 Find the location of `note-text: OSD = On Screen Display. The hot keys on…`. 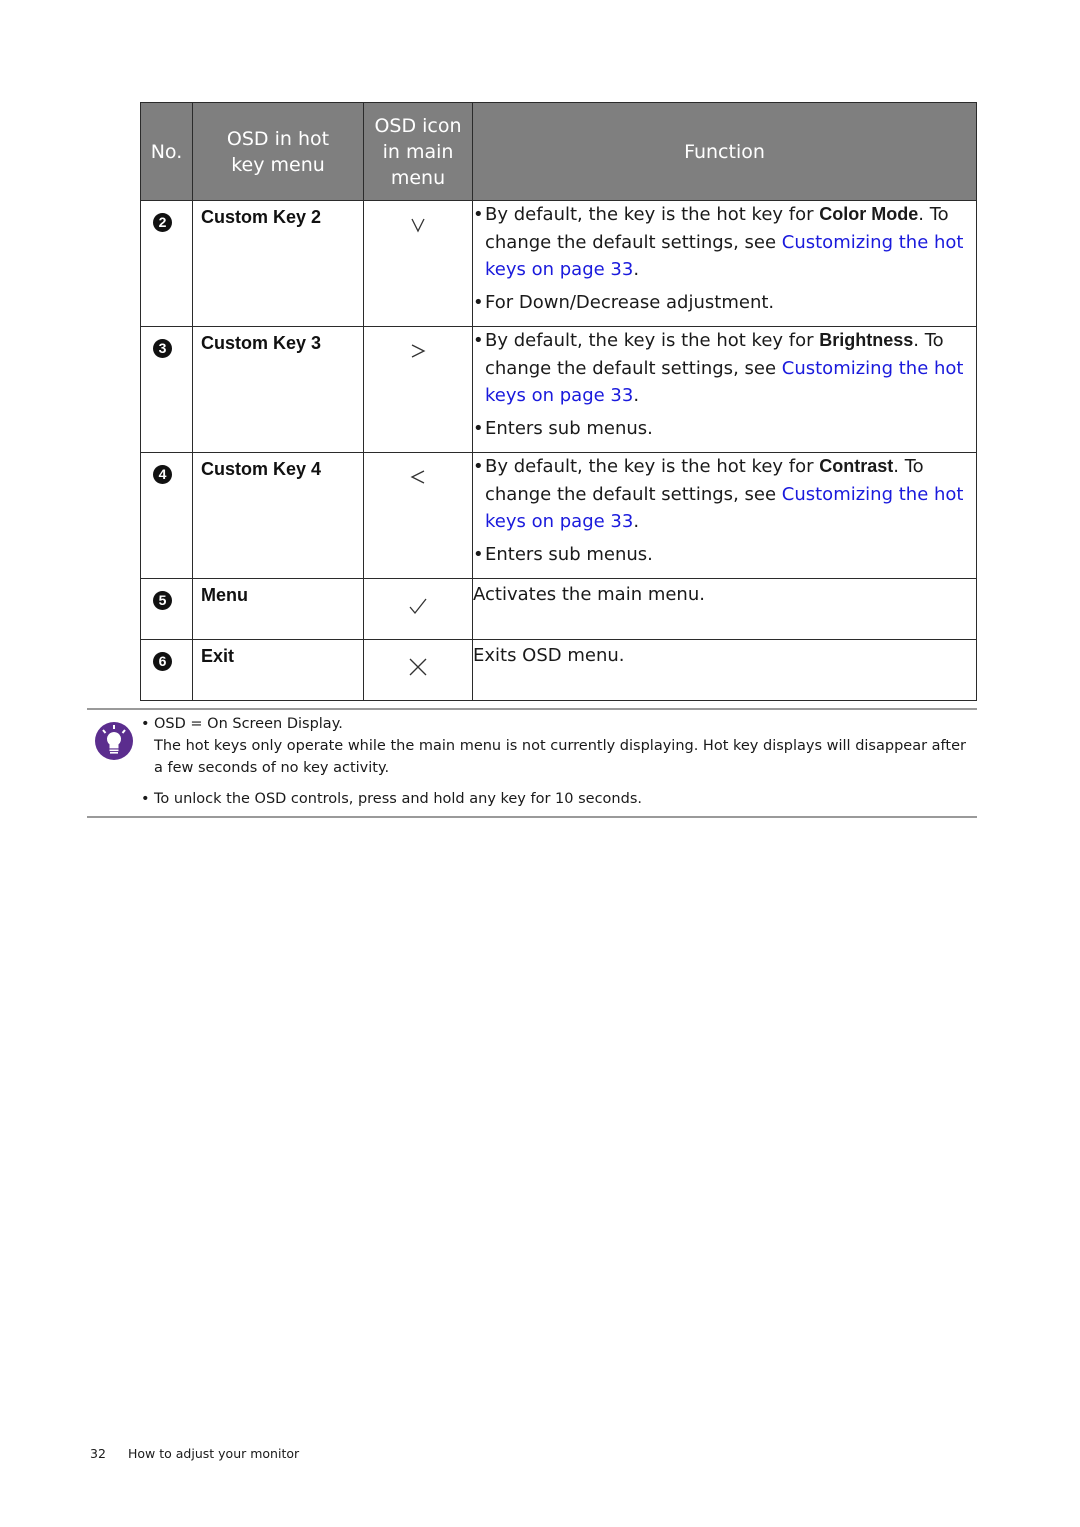

note-text: OSD = On Screen Display. The hot keys on… is located at coordinates (556, 761).